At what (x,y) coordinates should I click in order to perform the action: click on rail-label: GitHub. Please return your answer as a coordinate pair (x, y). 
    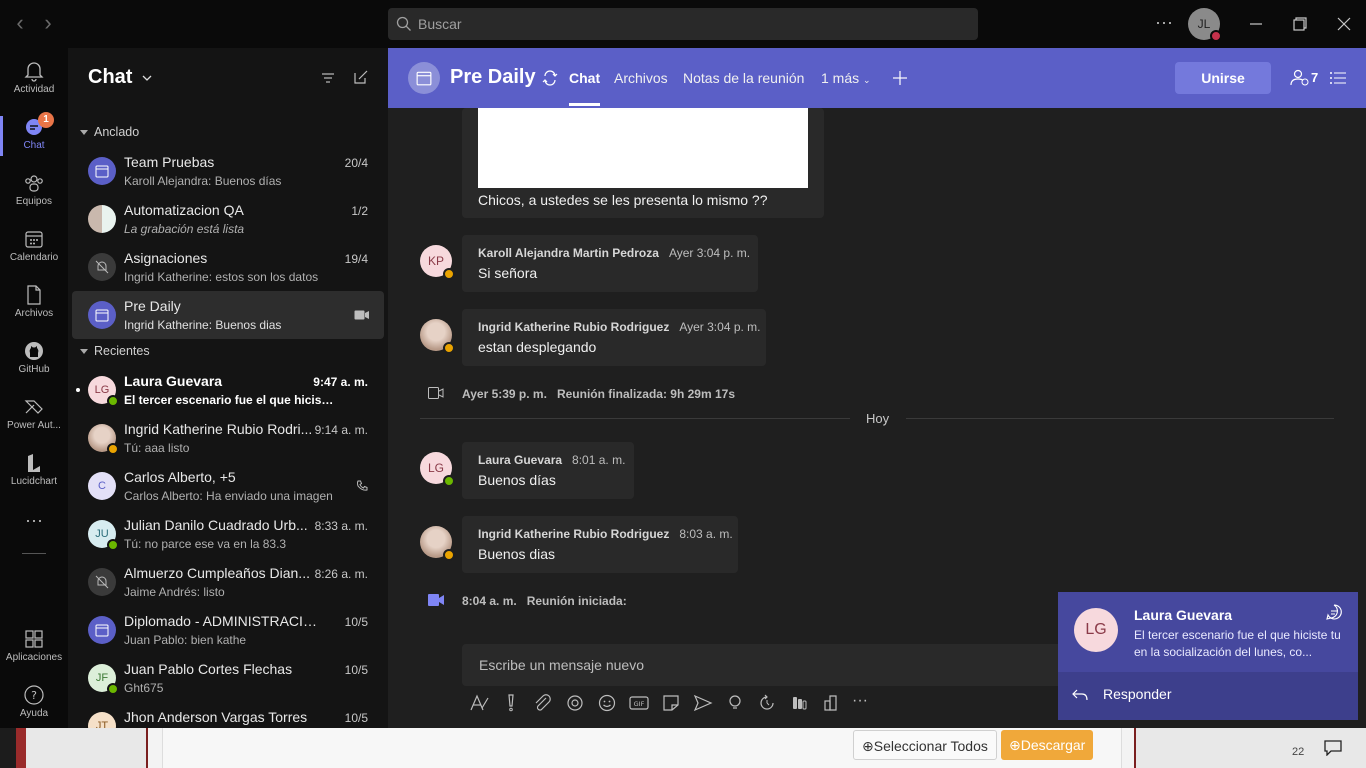
    Looking at the image, I should click on (34, 369).